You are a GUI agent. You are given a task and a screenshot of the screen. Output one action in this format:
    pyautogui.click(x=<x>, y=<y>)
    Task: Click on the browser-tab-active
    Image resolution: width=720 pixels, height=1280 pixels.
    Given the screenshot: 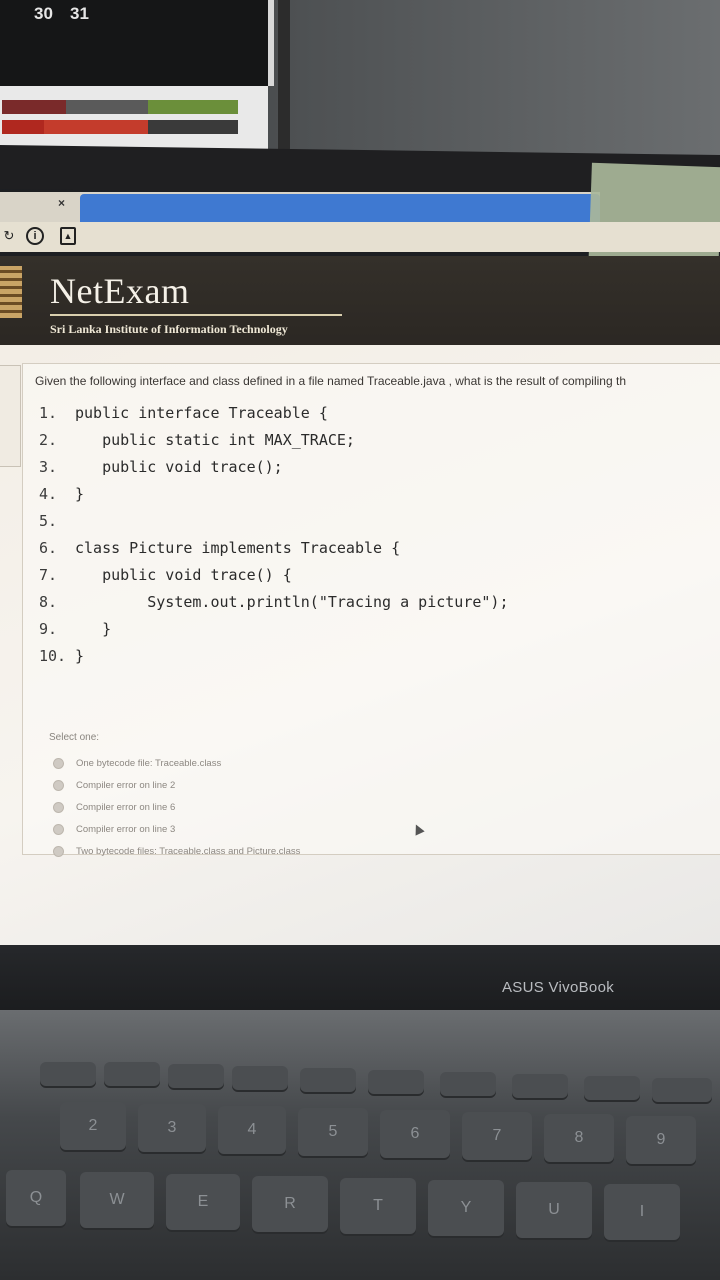 What is the action you would take?
    pyautogui.click(x=340, y=208)
    